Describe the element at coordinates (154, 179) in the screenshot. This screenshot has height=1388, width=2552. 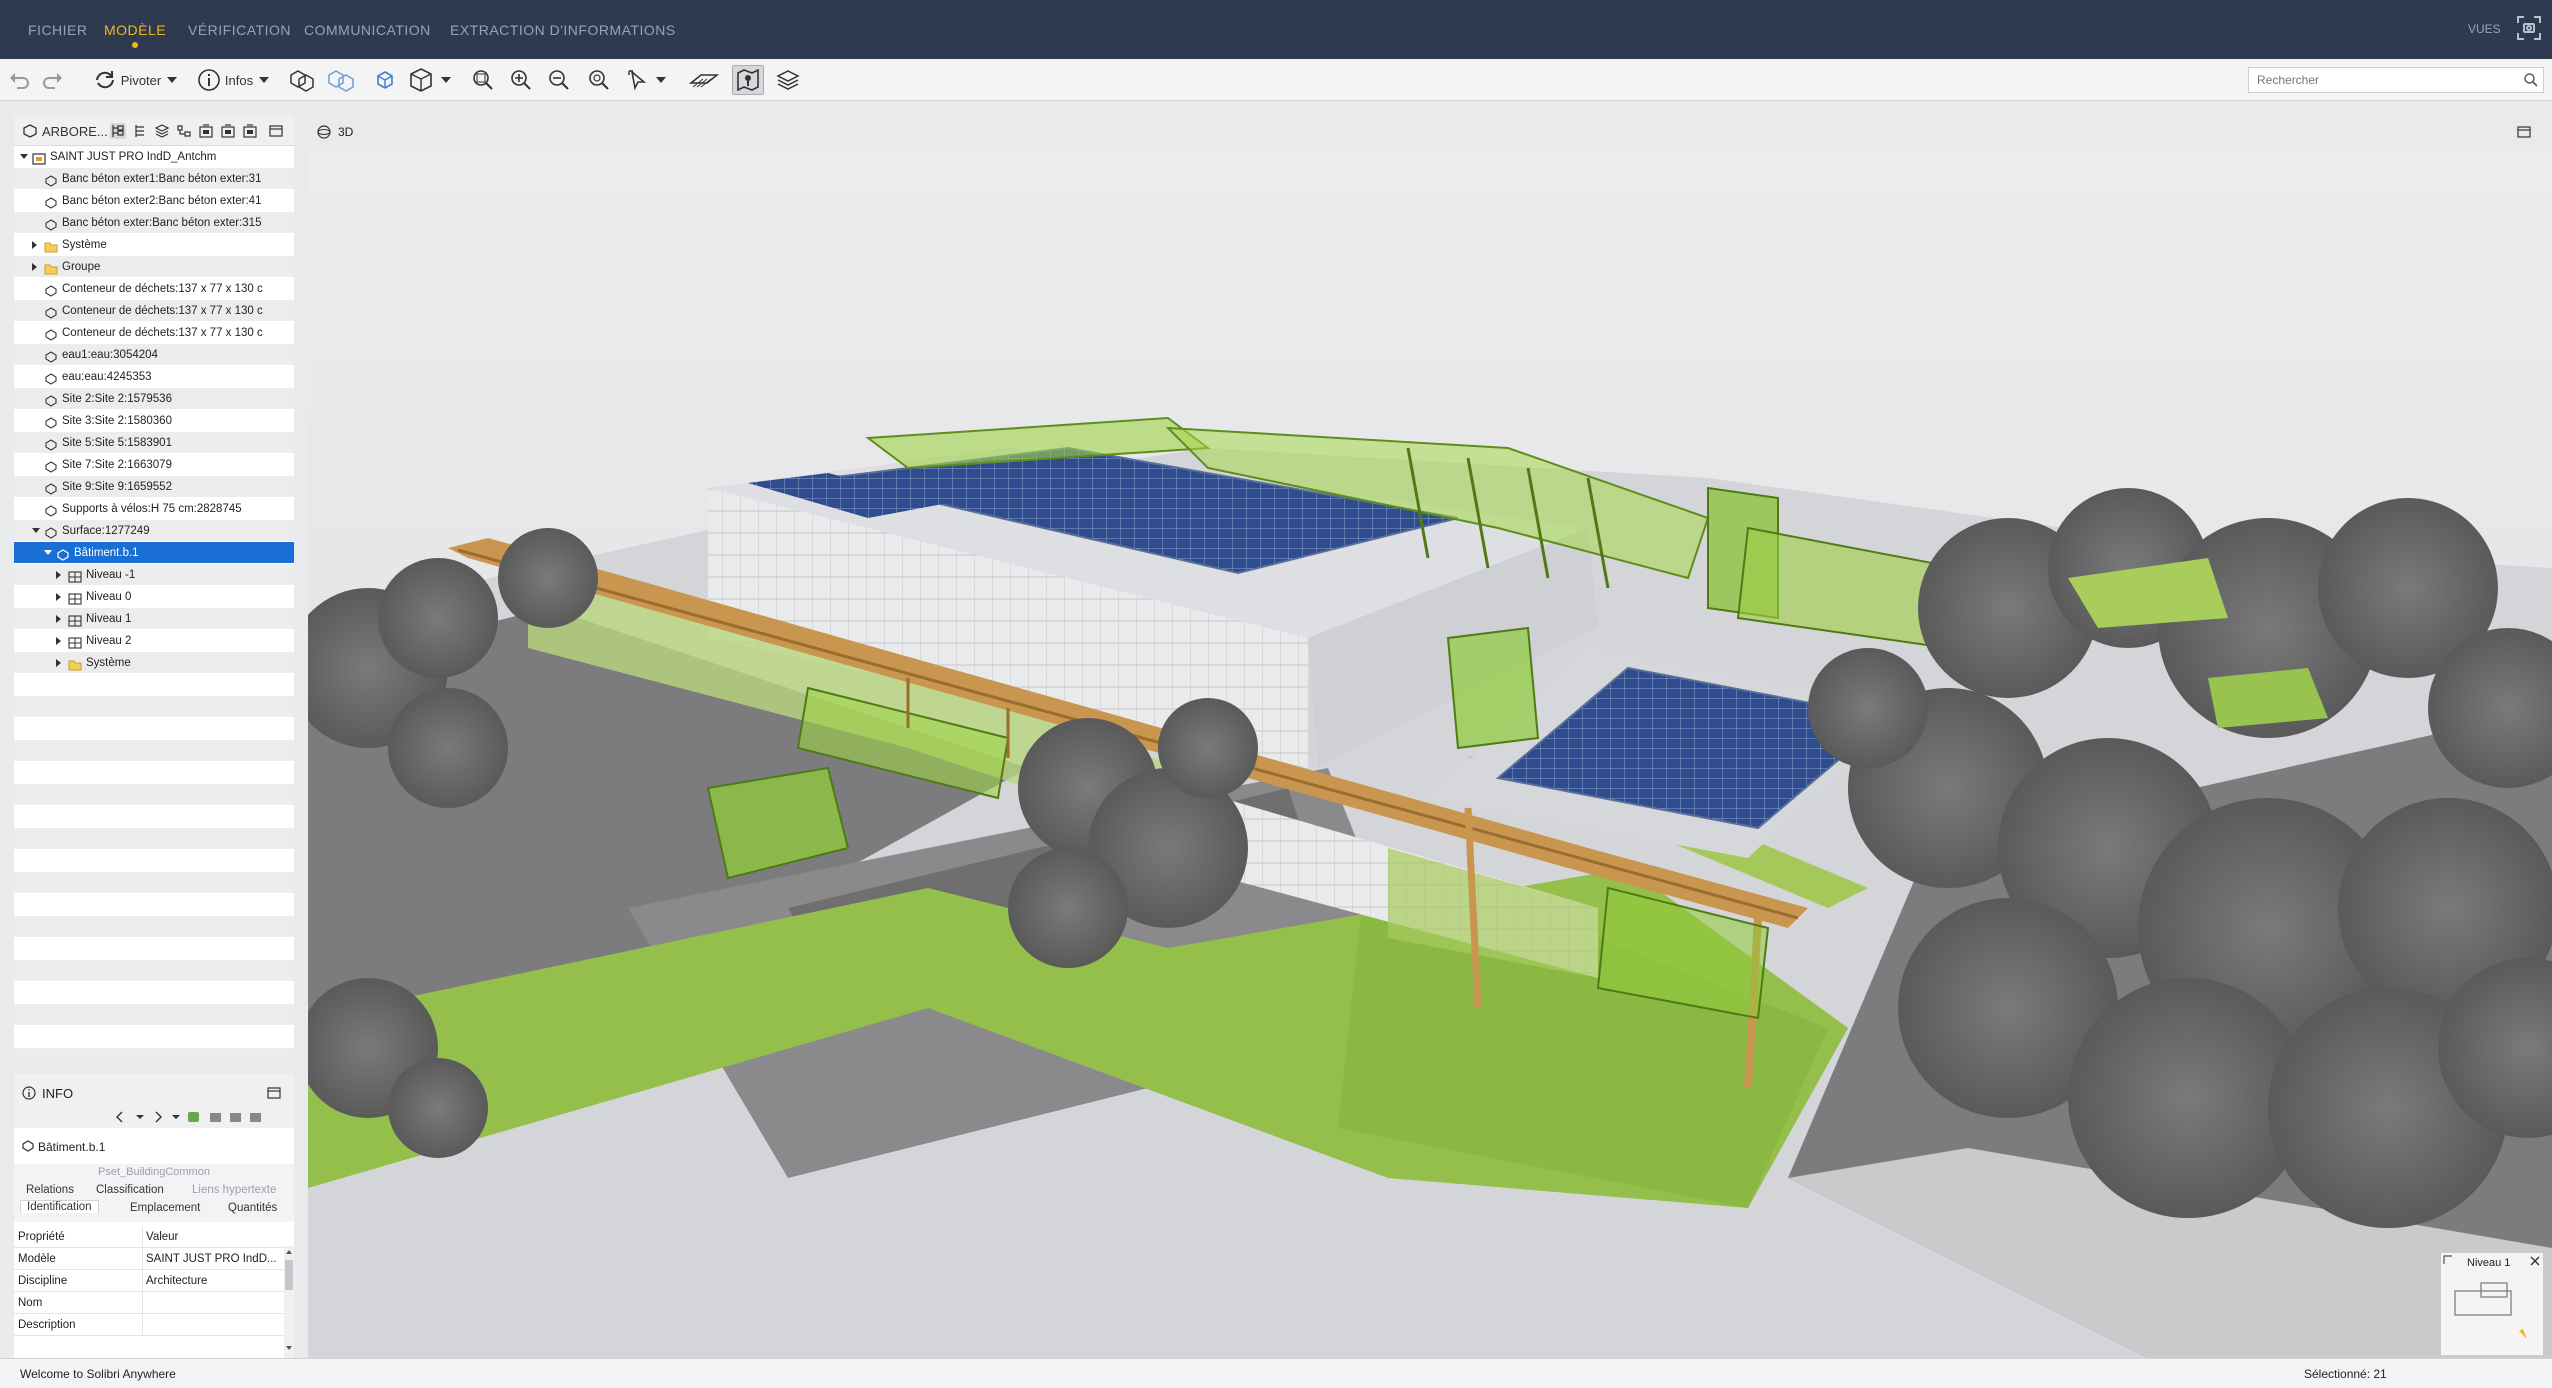
I see `tree-row: Banc béton exter1:Banc béton exter:31` at that location.